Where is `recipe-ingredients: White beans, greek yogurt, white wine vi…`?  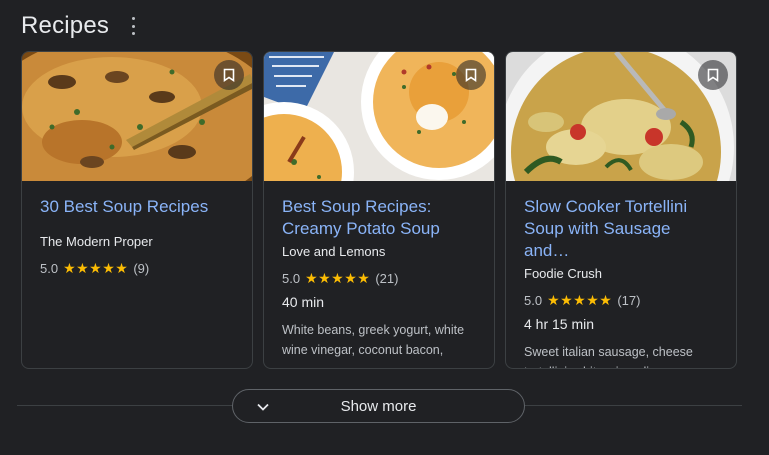
recipe-ingredients: White beans, greek yogurt, white wine vi… is located at coordinates (373, 340).